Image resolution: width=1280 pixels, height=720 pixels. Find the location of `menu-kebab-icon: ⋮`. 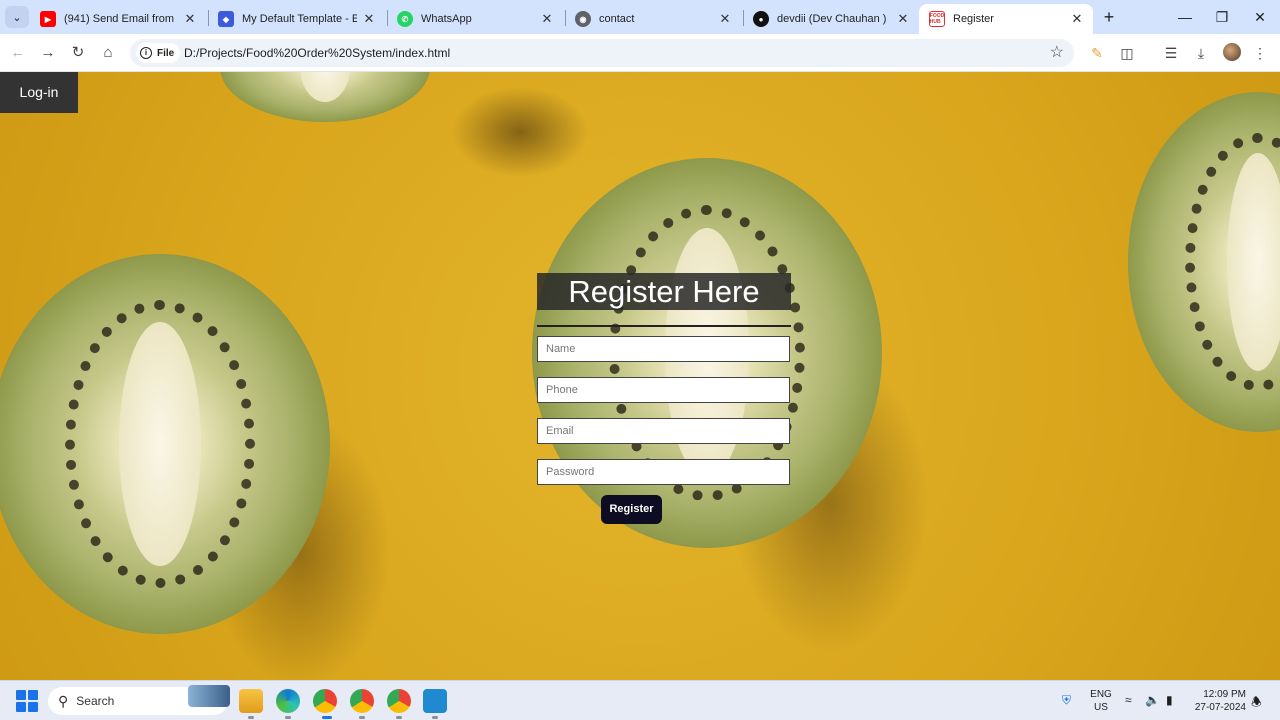

menu-kebab-icon: ⋮ is located at coordinates (1260, 53).